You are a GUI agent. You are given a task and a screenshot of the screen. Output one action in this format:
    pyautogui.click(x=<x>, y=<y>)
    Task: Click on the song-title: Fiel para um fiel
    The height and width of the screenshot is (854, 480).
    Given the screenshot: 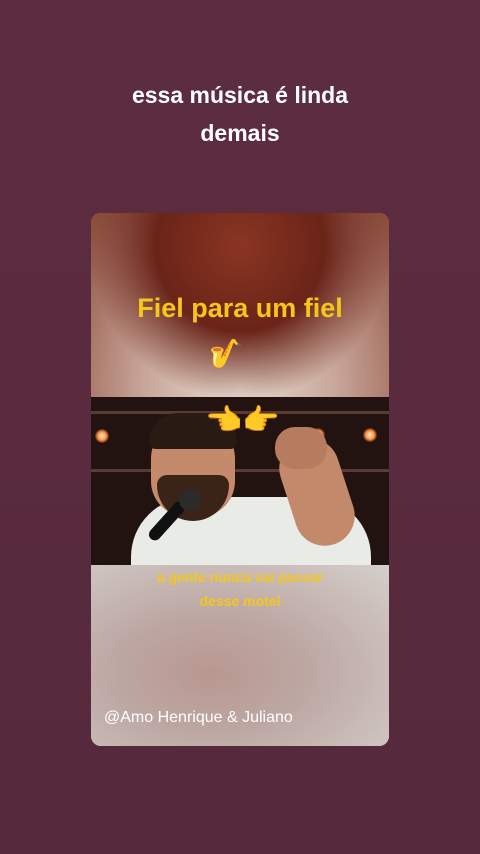 What is the action you would take?
    pyautogui.click(x=240, y=308)
    